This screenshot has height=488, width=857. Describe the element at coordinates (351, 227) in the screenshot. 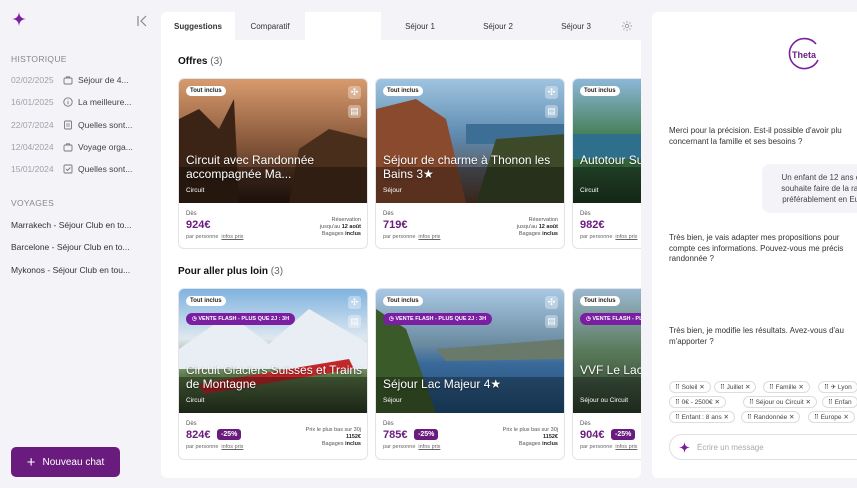

I see `deadline-date: 12 août` at that location.